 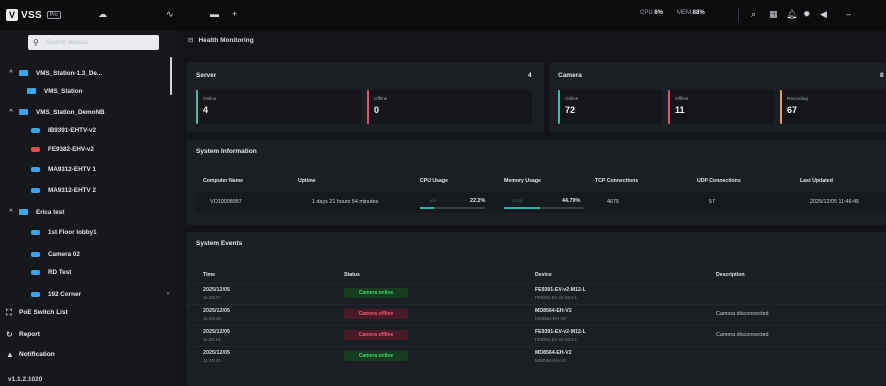 I want to click on tree-item-label: MA9312-EHTV 1, so click(x=72, y=169).